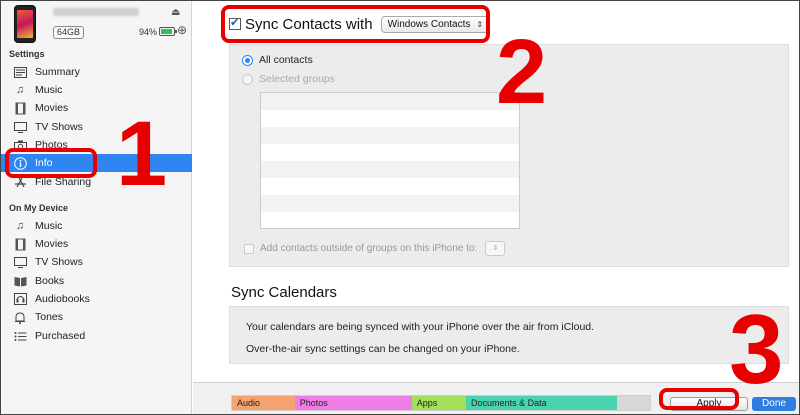  I want to click on device-header: ⏏ 64GB 94% ⊕, so click(96, 23).